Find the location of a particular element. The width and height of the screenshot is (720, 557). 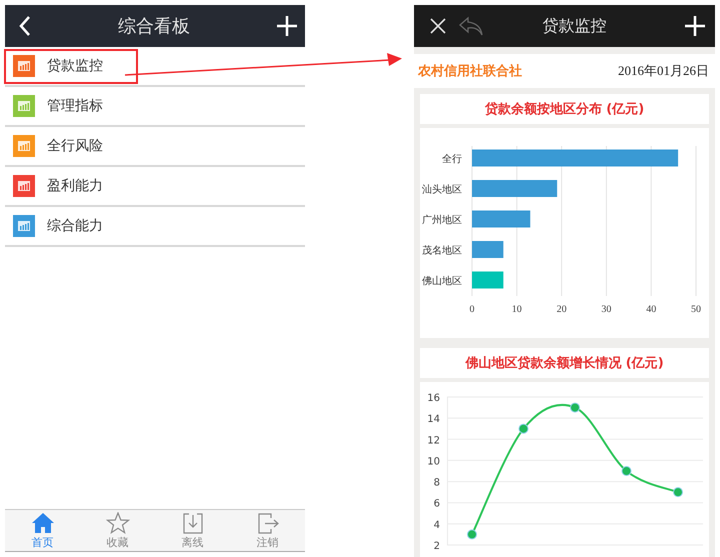

category-label: 全行 is located at coordinates (452, 159).